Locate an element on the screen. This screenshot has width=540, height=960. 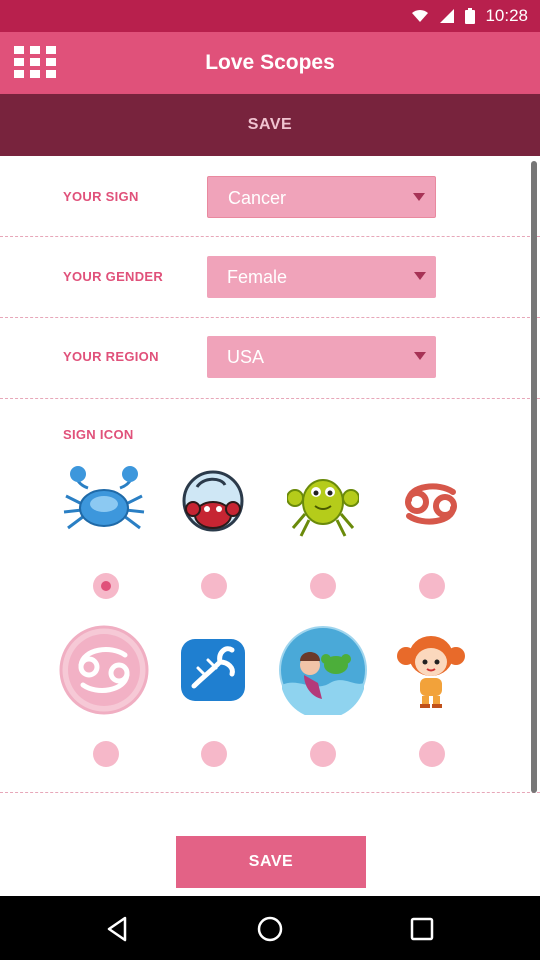
gender-row: YOUR GENDER Female is located at coordinates (270, 277).